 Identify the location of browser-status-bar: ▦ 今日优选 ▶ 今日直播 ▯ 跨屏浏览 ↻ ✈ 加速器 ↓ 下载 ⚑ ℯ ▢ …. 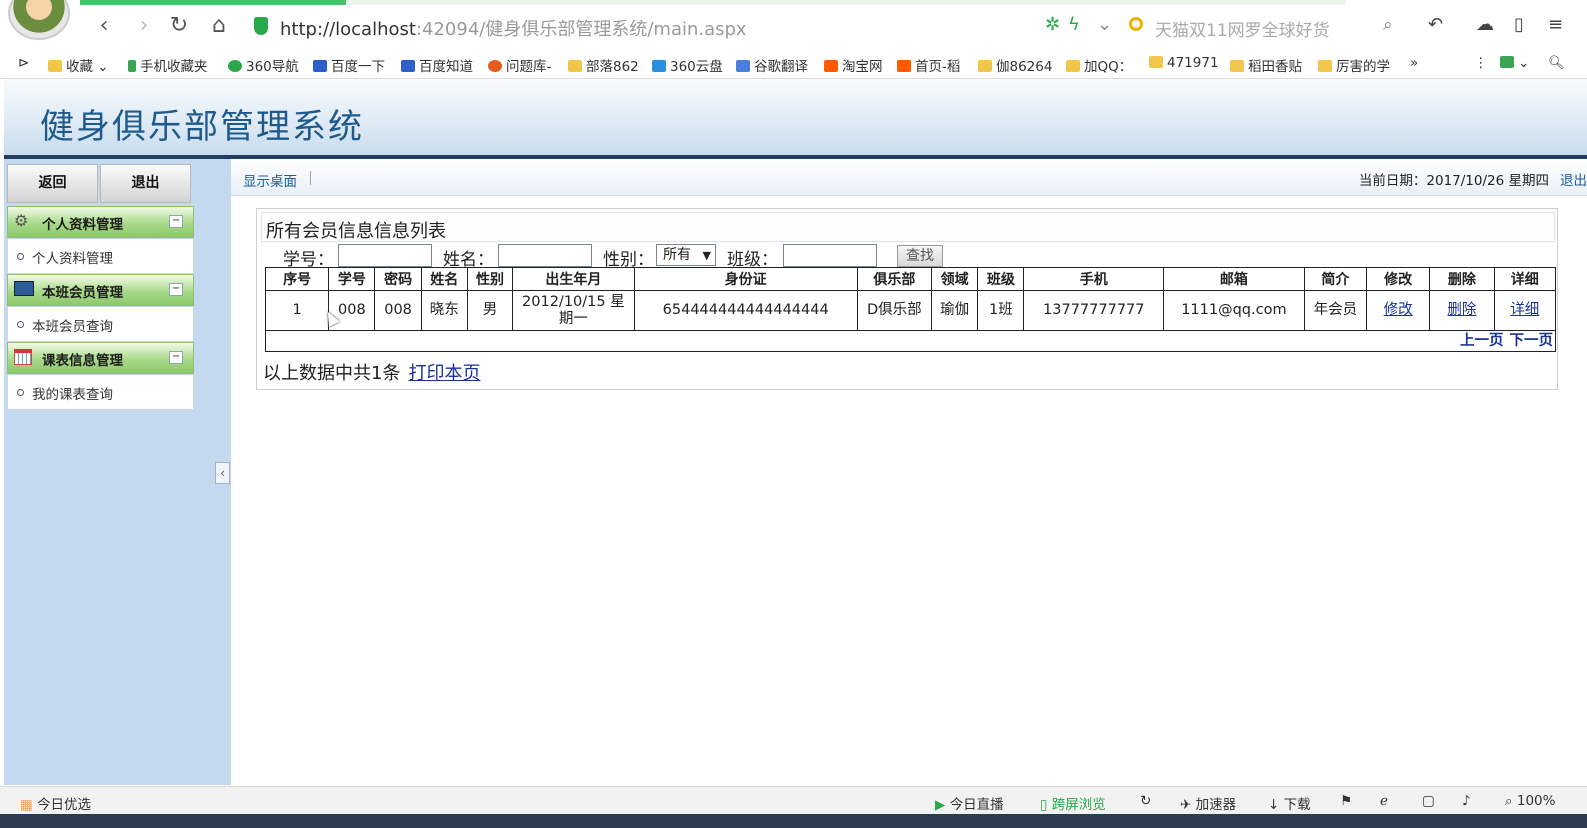
(793, 800).